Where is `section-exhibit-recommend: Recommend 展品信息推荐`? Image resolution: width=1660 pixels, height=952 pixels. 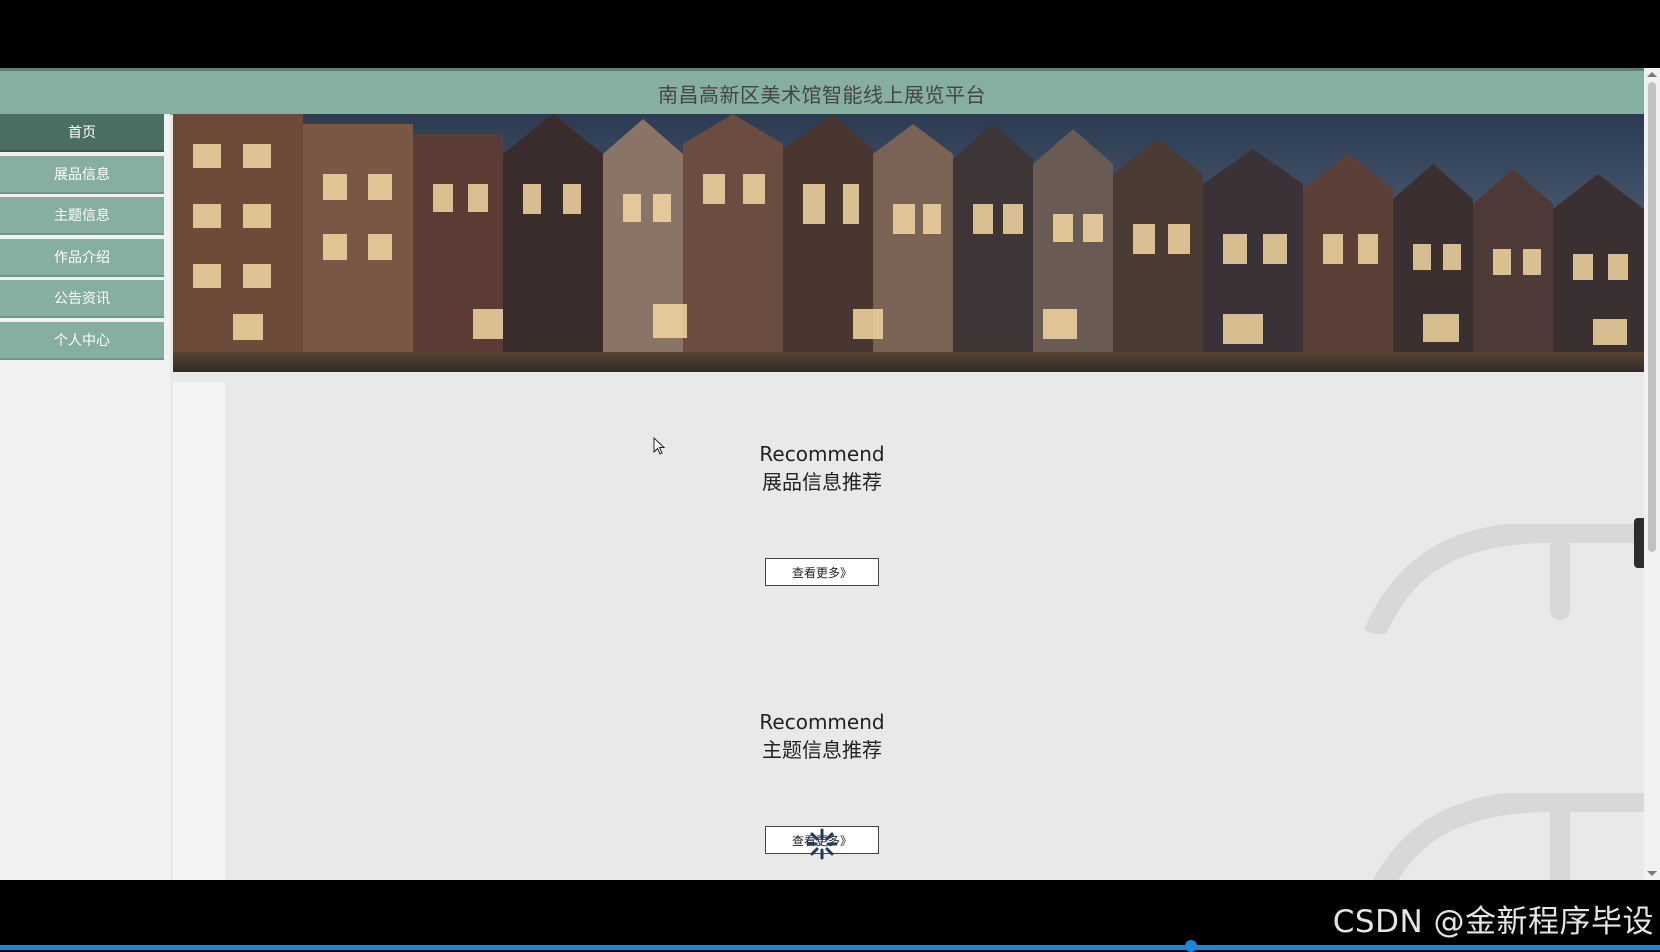
section-exhibit-recommend: Recommend 展品信息推荐 is located at coordinates (822, 468).